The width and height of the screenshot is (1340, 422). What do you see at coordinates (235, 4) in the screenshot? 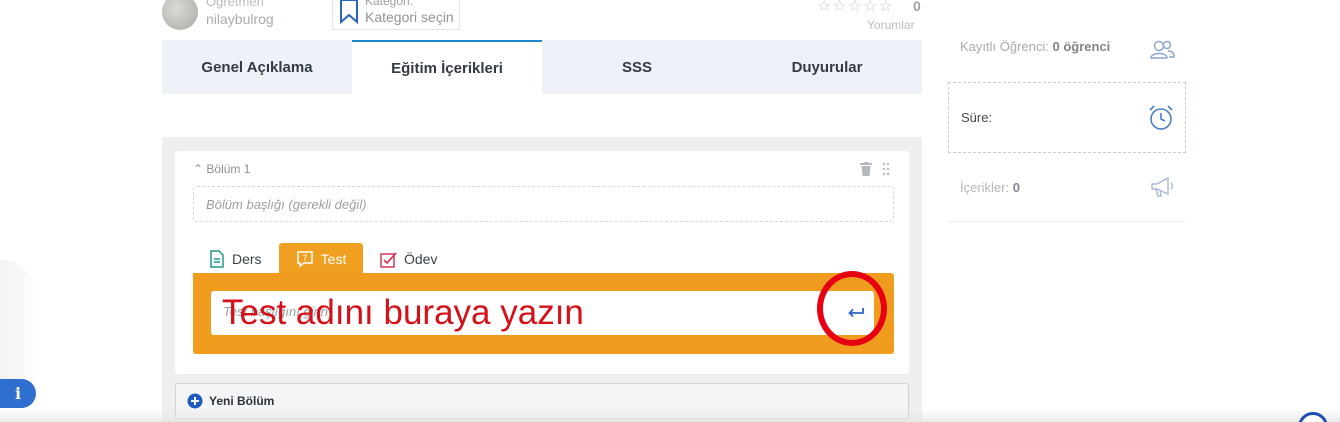
I see `teacher-role-label: Öğretmen` at bounding box center [235, 4].